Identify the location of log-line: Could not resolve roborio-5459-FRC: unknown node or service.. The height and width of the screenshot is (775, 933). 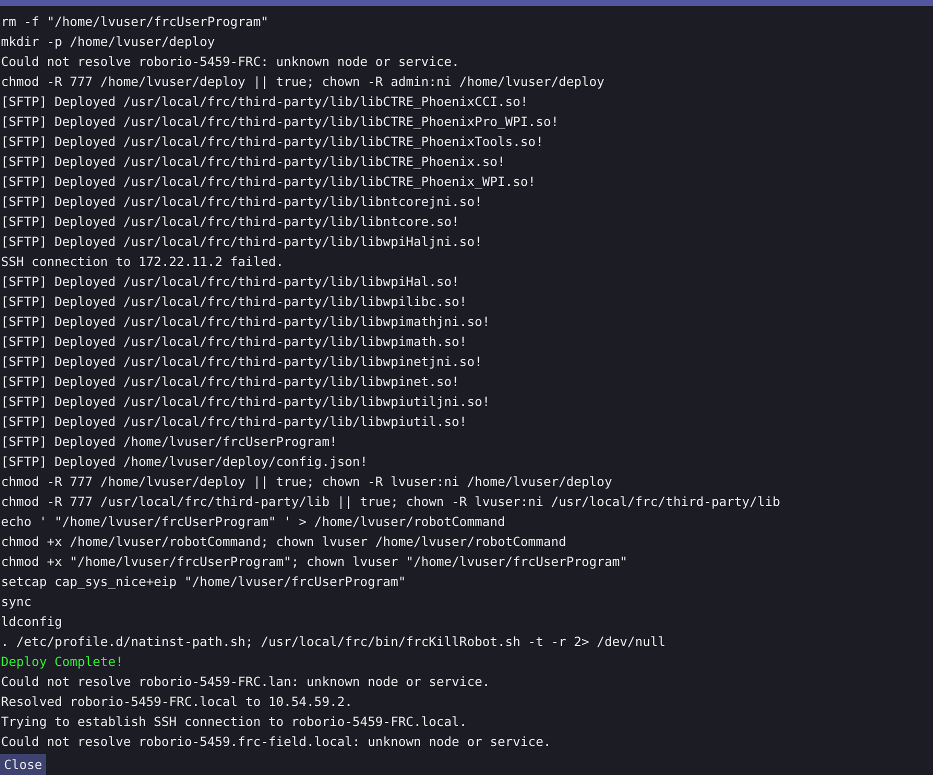
(230, 62).